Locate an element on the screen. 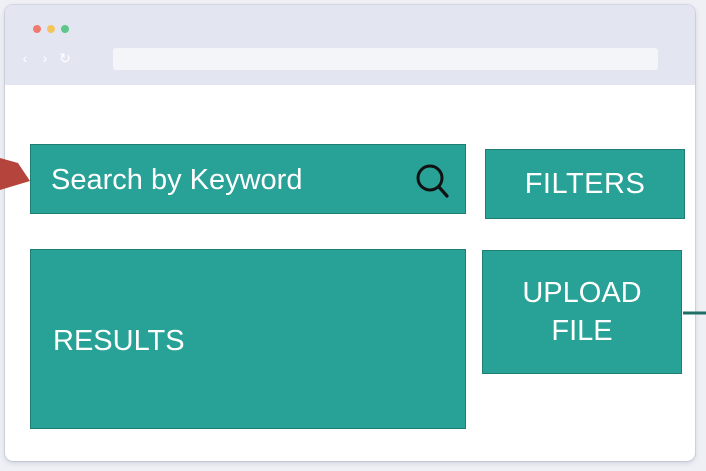 This screenshot has width=706, height=471. forward-icon: › is located at coordinates (45, 58).